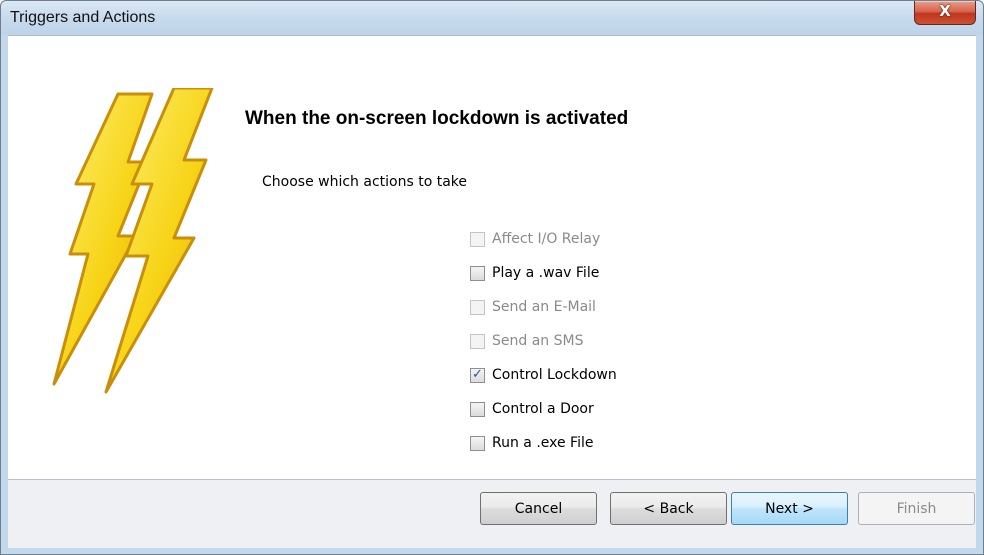 Image resolution: width=984 pixels, height=555 pixels. I want to click on checkbox-send-sms, so click(477, 341).